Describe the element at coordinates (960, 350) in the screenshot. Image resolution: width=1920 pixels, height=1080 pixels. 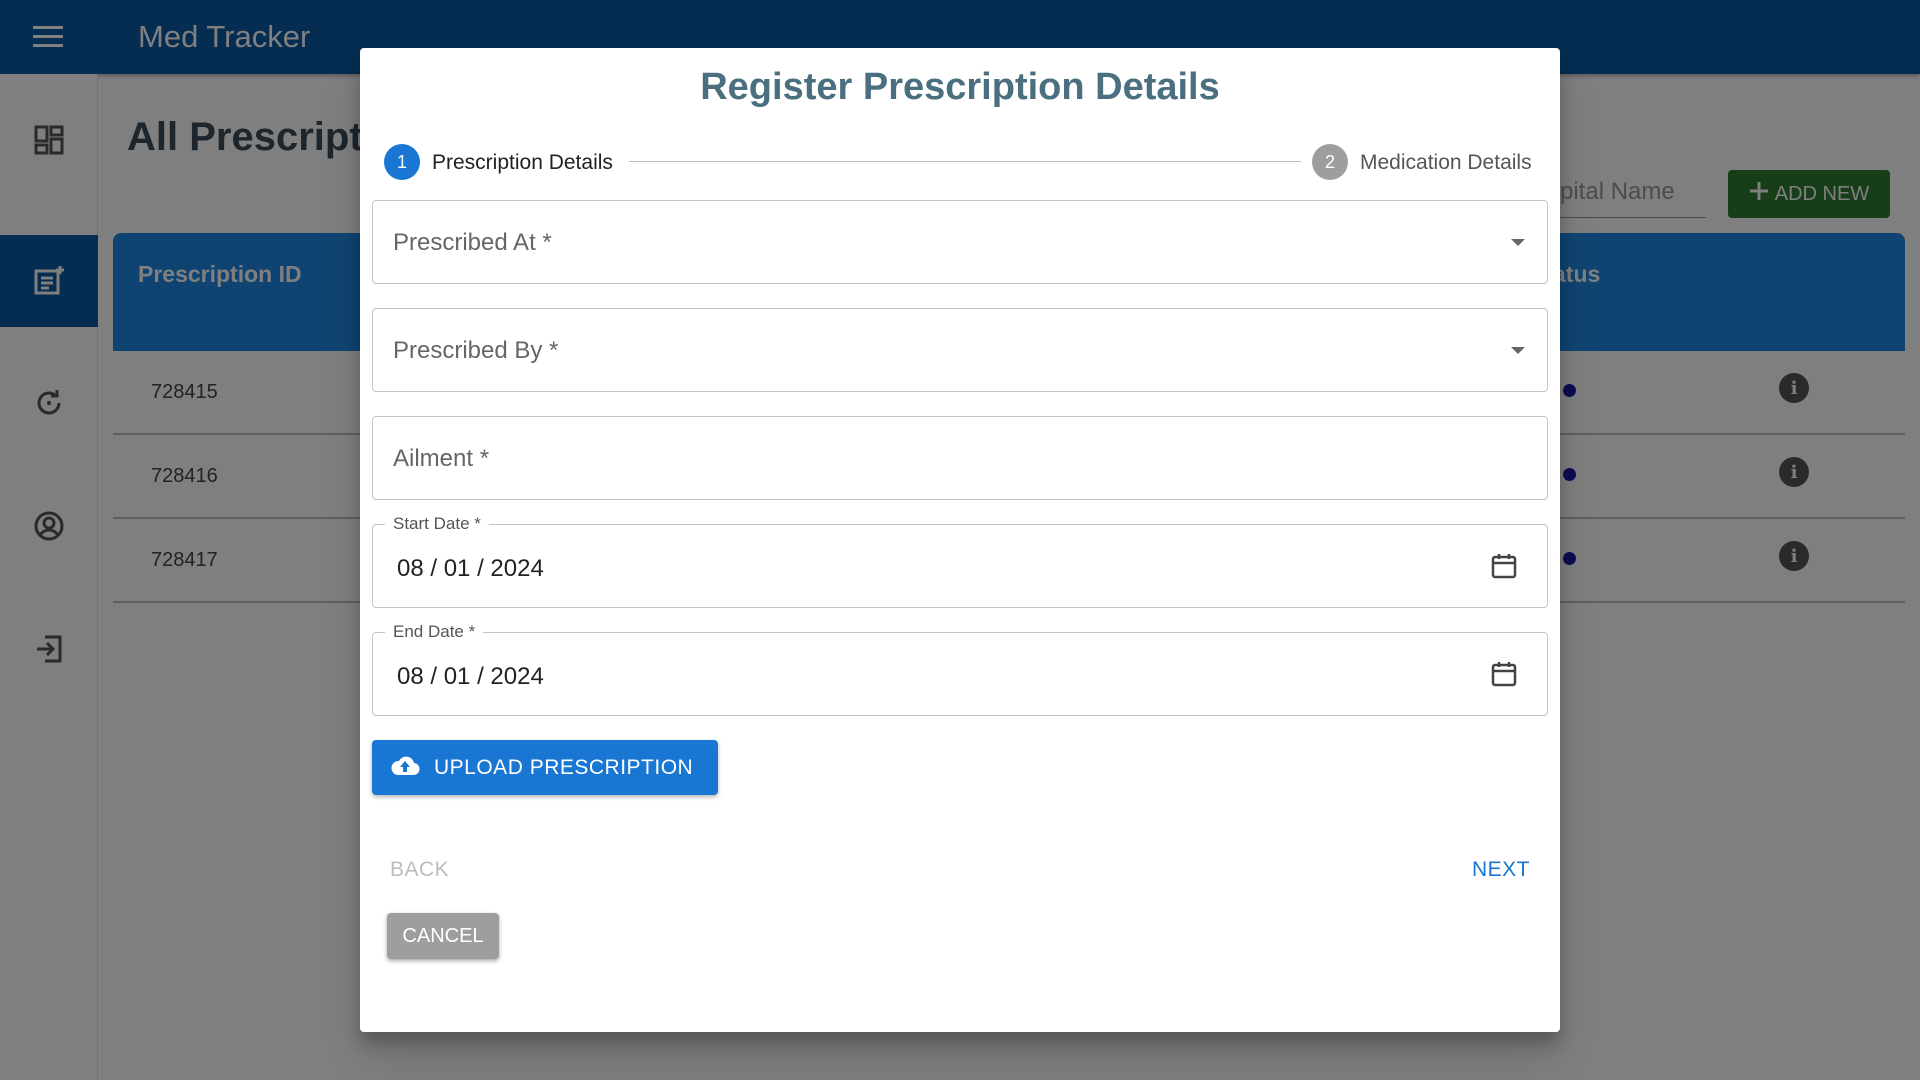
I see `prescribed-by-select: Prescribed By *` at that location.